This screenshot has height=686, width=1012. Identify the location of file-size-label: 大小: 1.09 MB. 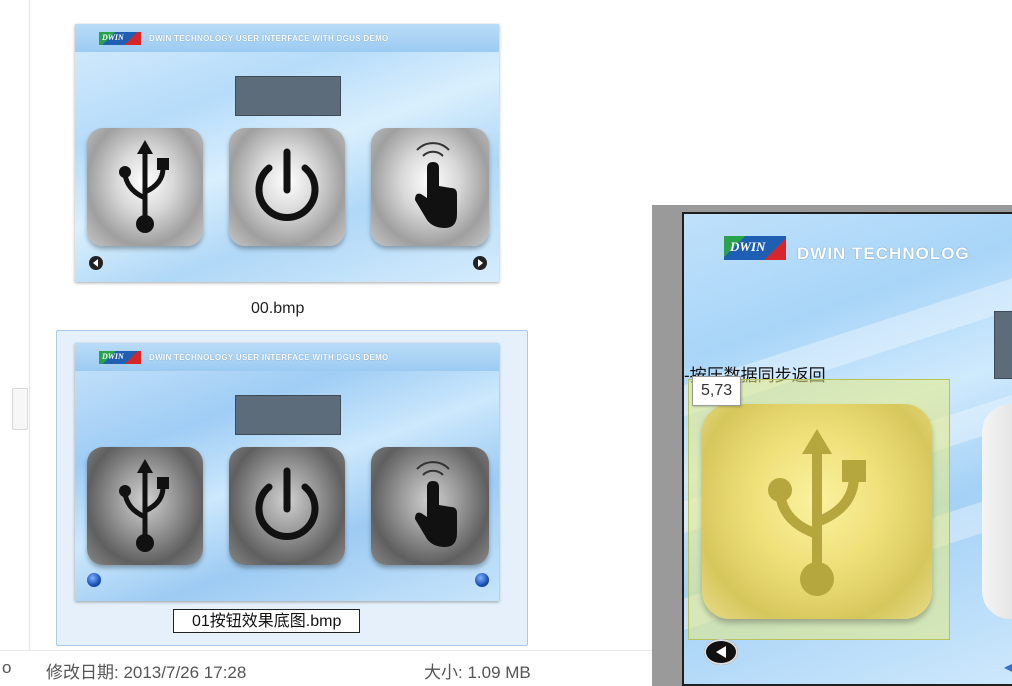
(477, 672).